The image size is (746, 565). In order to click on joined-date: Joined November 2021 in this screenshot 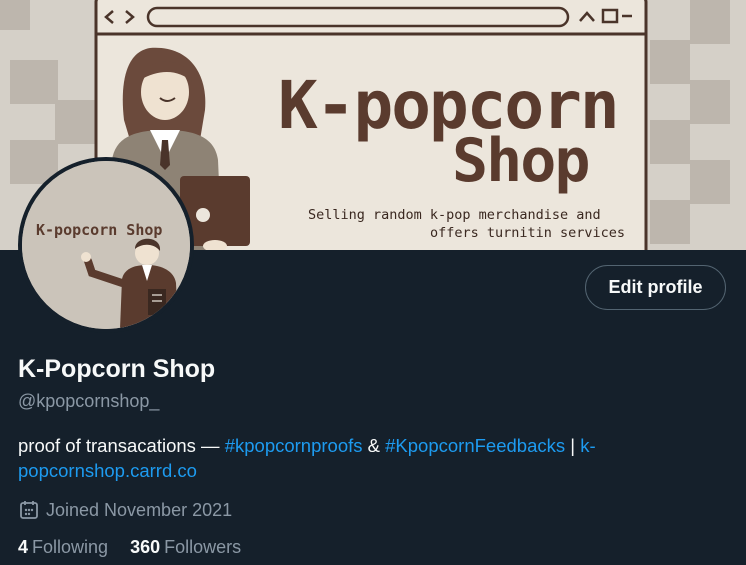, I will do `click(125, 510)`.